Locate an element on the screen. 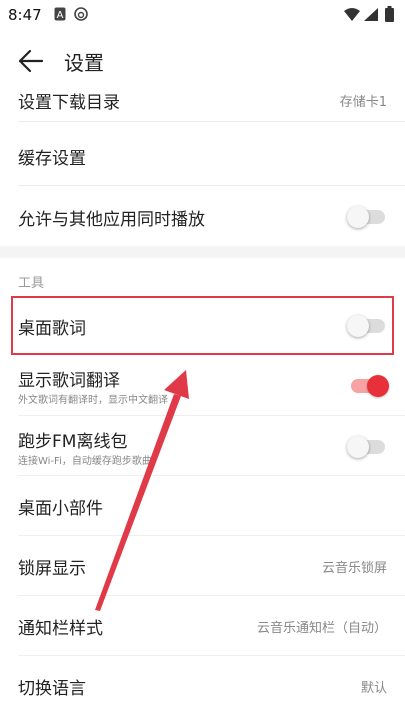 Image resolution: width=405 pixels, height=720 pixels. setting-allow-other-apps: 允许与其他应用同时播放 is located at coordinates (202, 216).